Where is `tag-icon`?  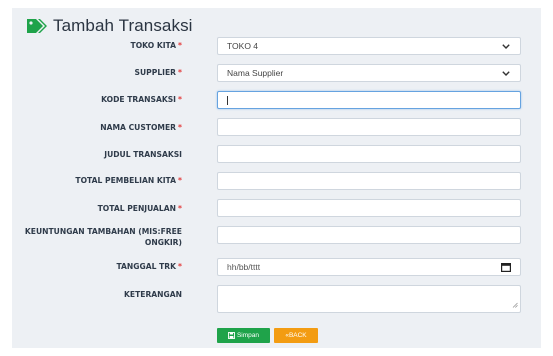
tag-icon is located at coordinates (37, 26).